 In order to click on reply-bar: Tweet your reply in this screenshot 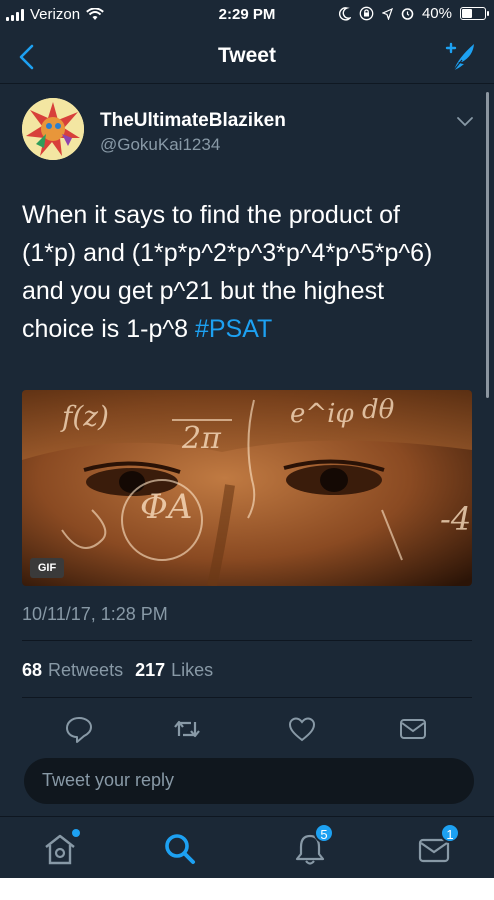, I will do `click(247, 783)`.